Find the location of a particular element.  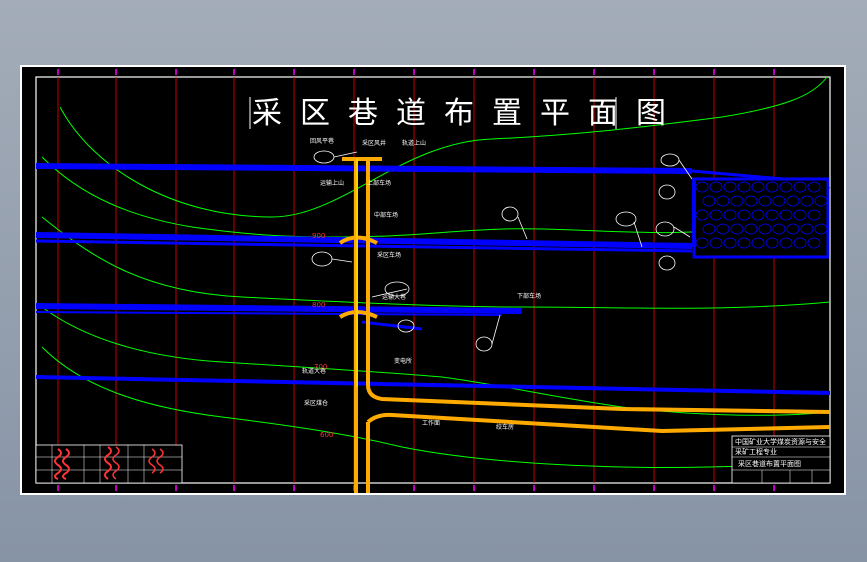

elevation-label: 600 is located at coordinates (326, 435).